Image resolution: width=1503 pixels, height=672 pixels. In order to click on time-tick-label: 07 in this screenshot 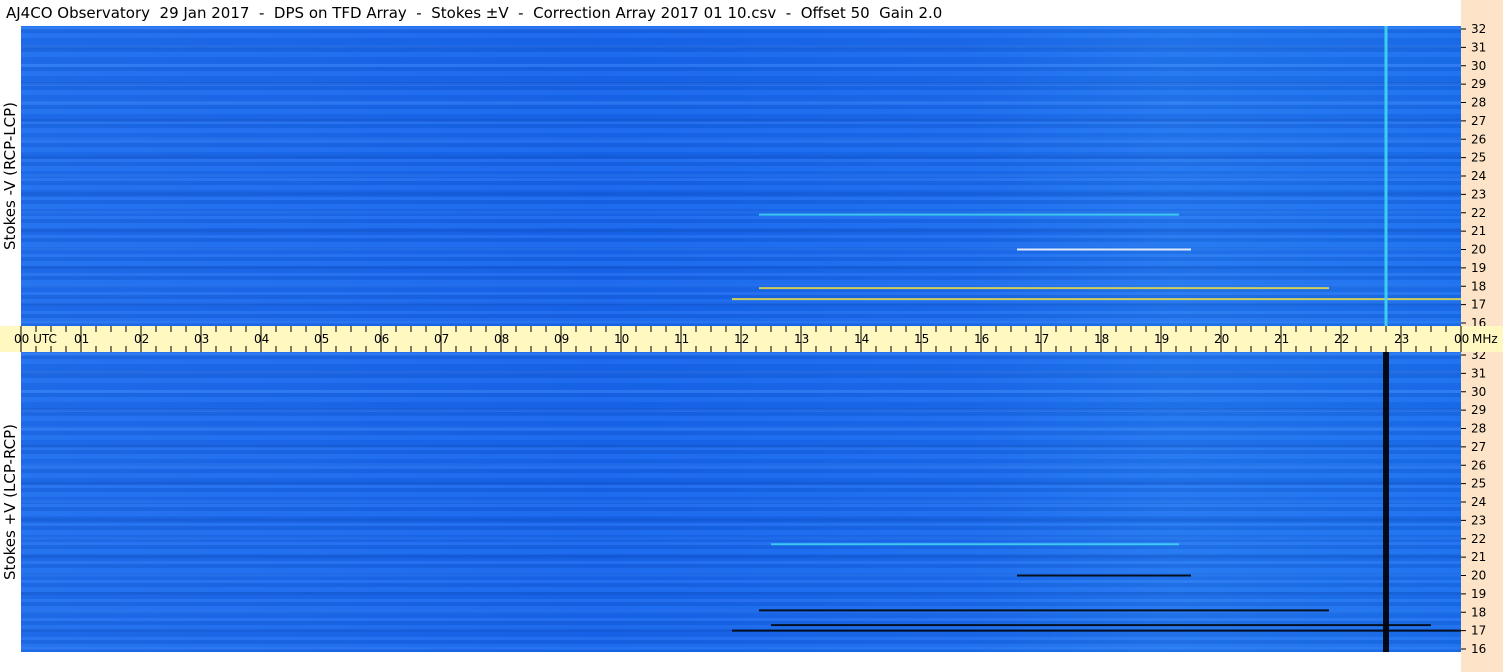, I will do `click(441, 339)`.